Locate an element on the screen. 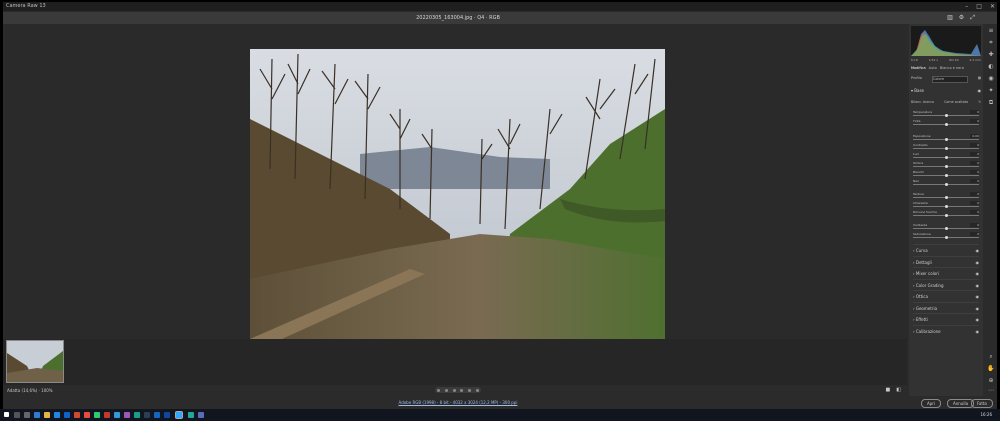 This screenshot has height=421, width=1000. profile-select: Colore is located at coordinates (949, 79).